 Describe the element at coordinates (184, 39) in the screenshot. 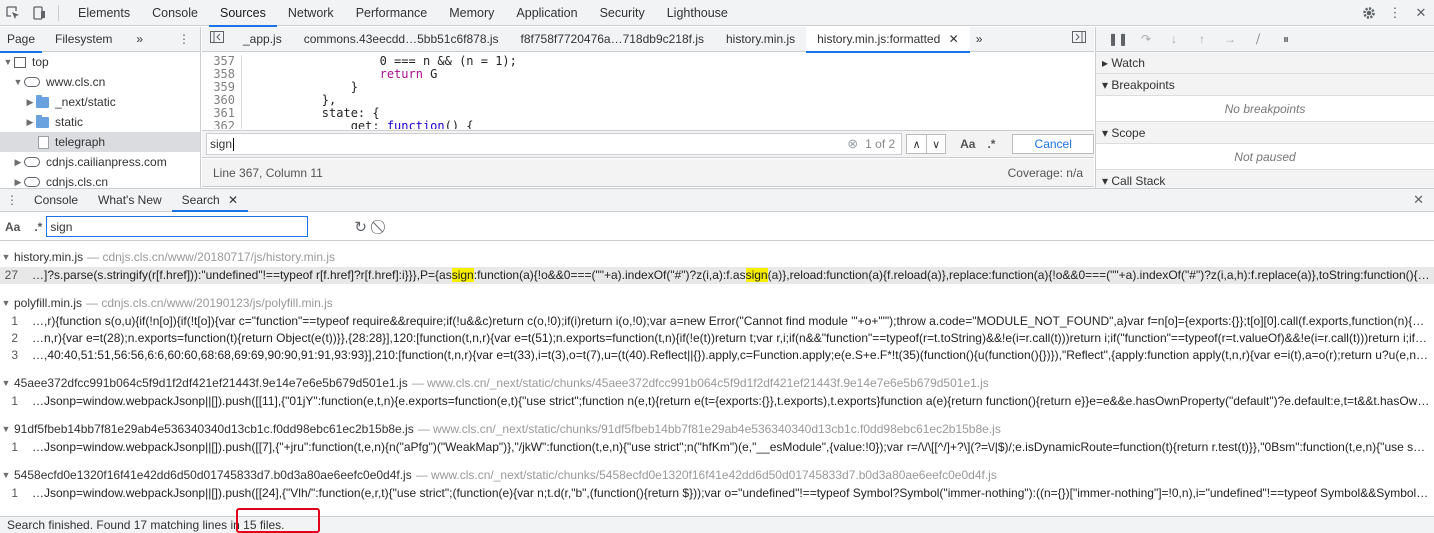

I see `navigator-menu-icon: ⋮` at that location.